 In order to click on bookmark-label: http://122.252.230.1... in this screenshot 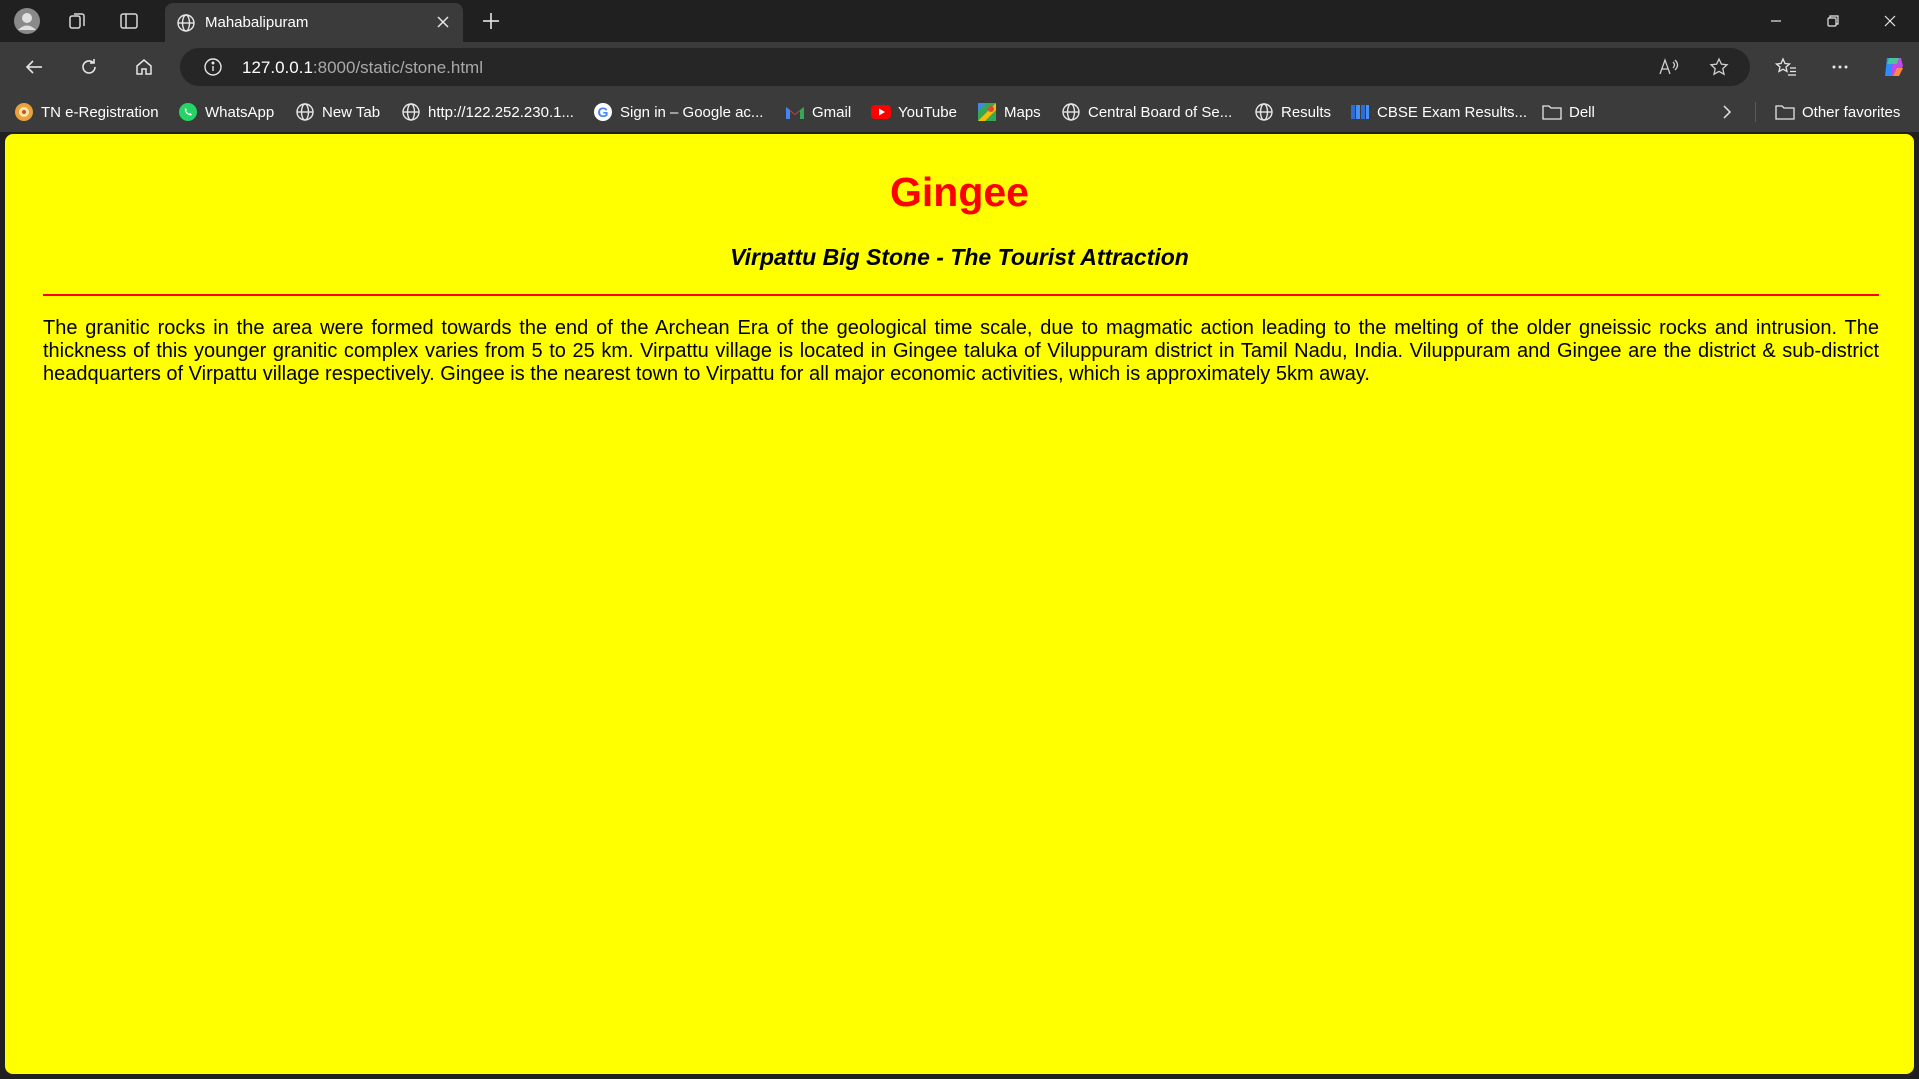, I will do `click(501, 112)`.